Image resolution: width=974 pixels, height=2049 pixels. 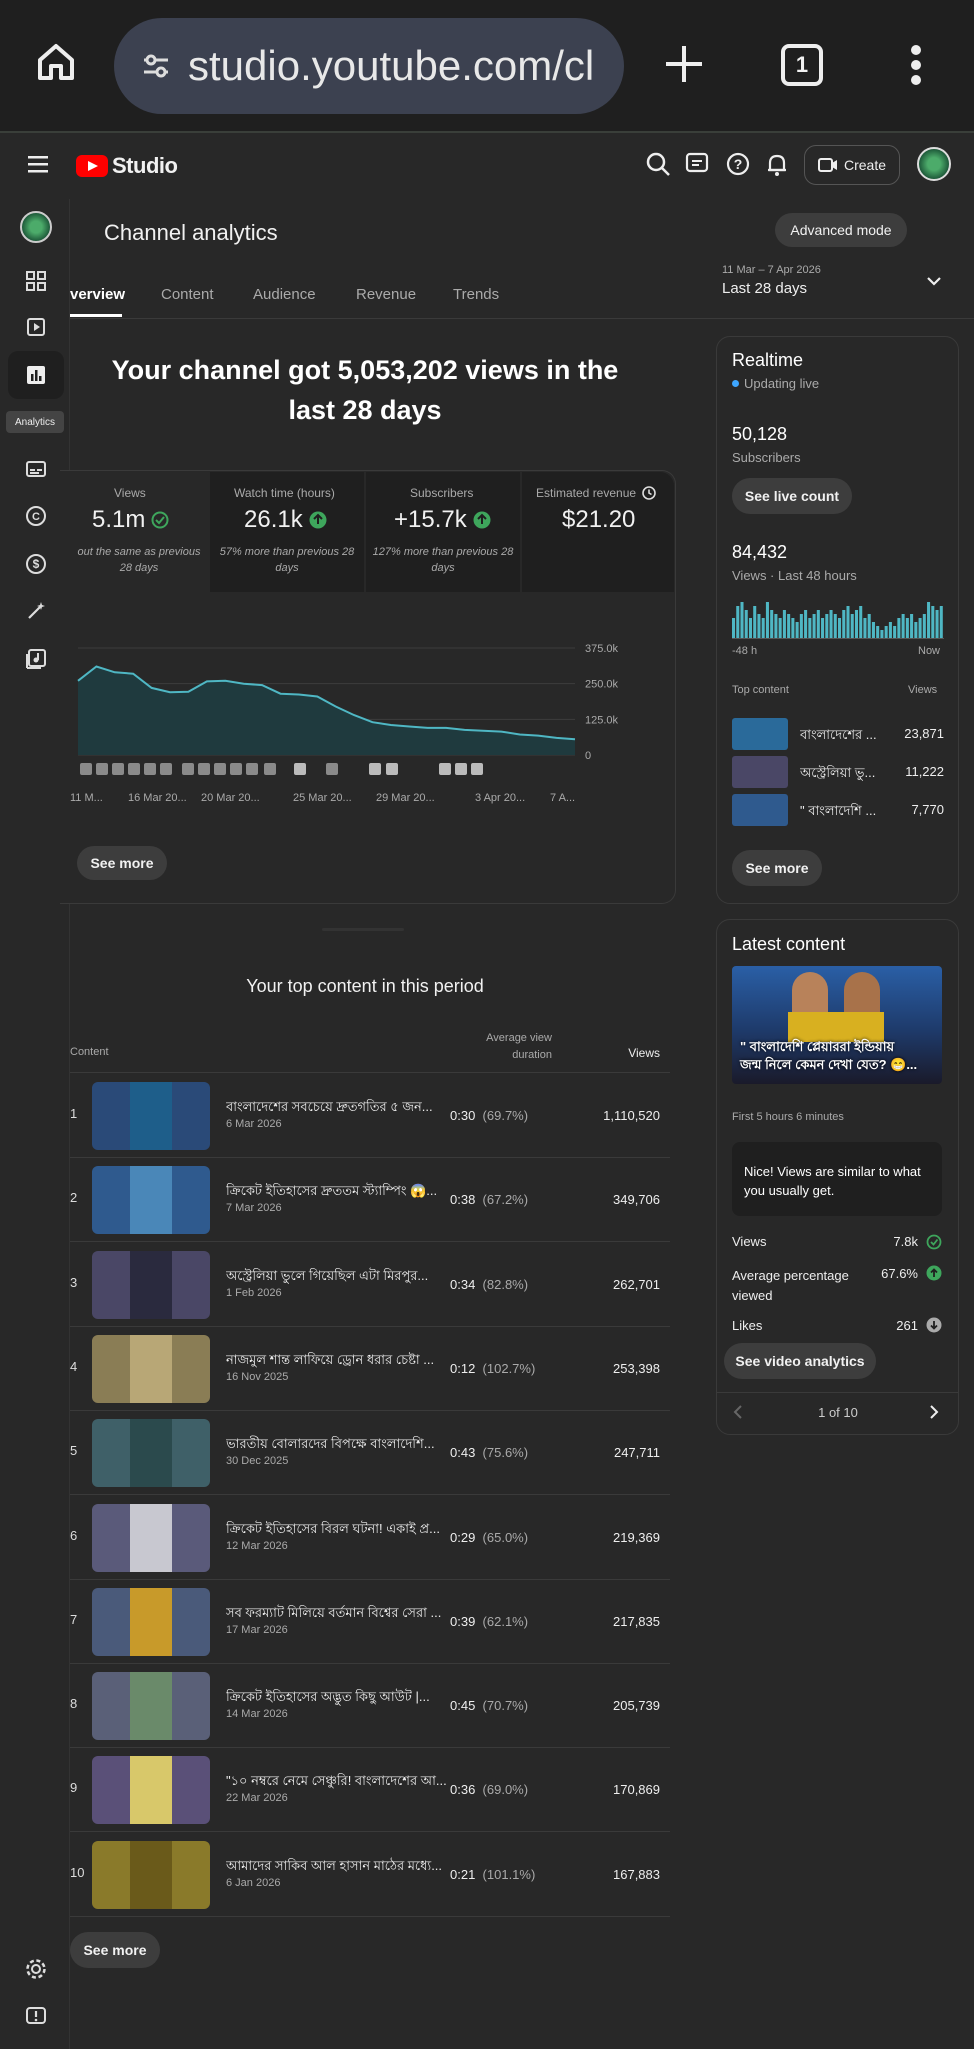 I want to click on latest-views-value: 7.8k, so click(x=905, y=1241).